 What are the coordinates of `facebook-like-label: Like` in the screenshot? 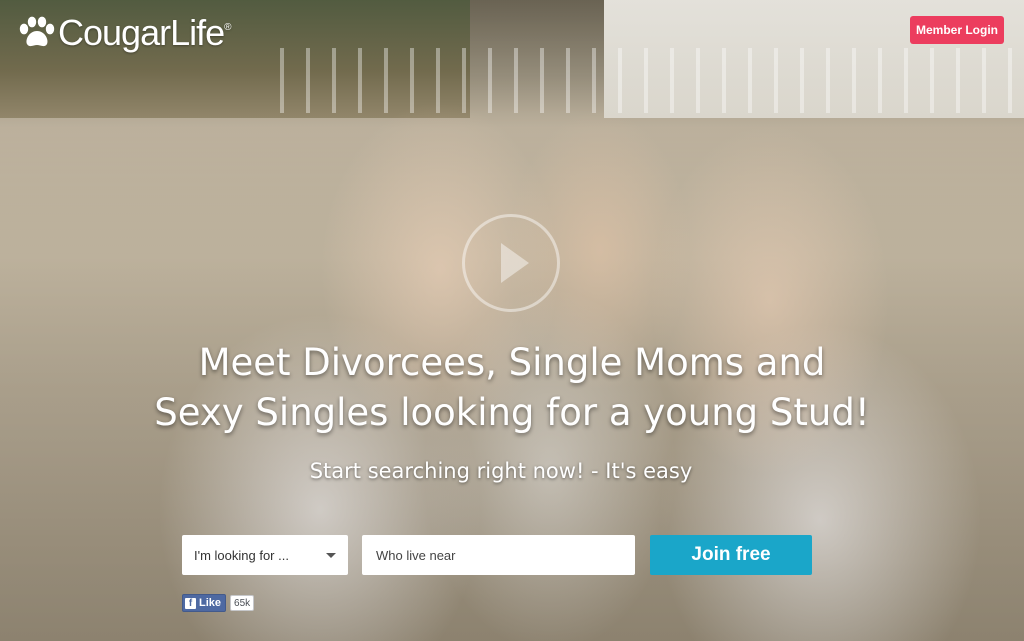 It's located at (210, 603).